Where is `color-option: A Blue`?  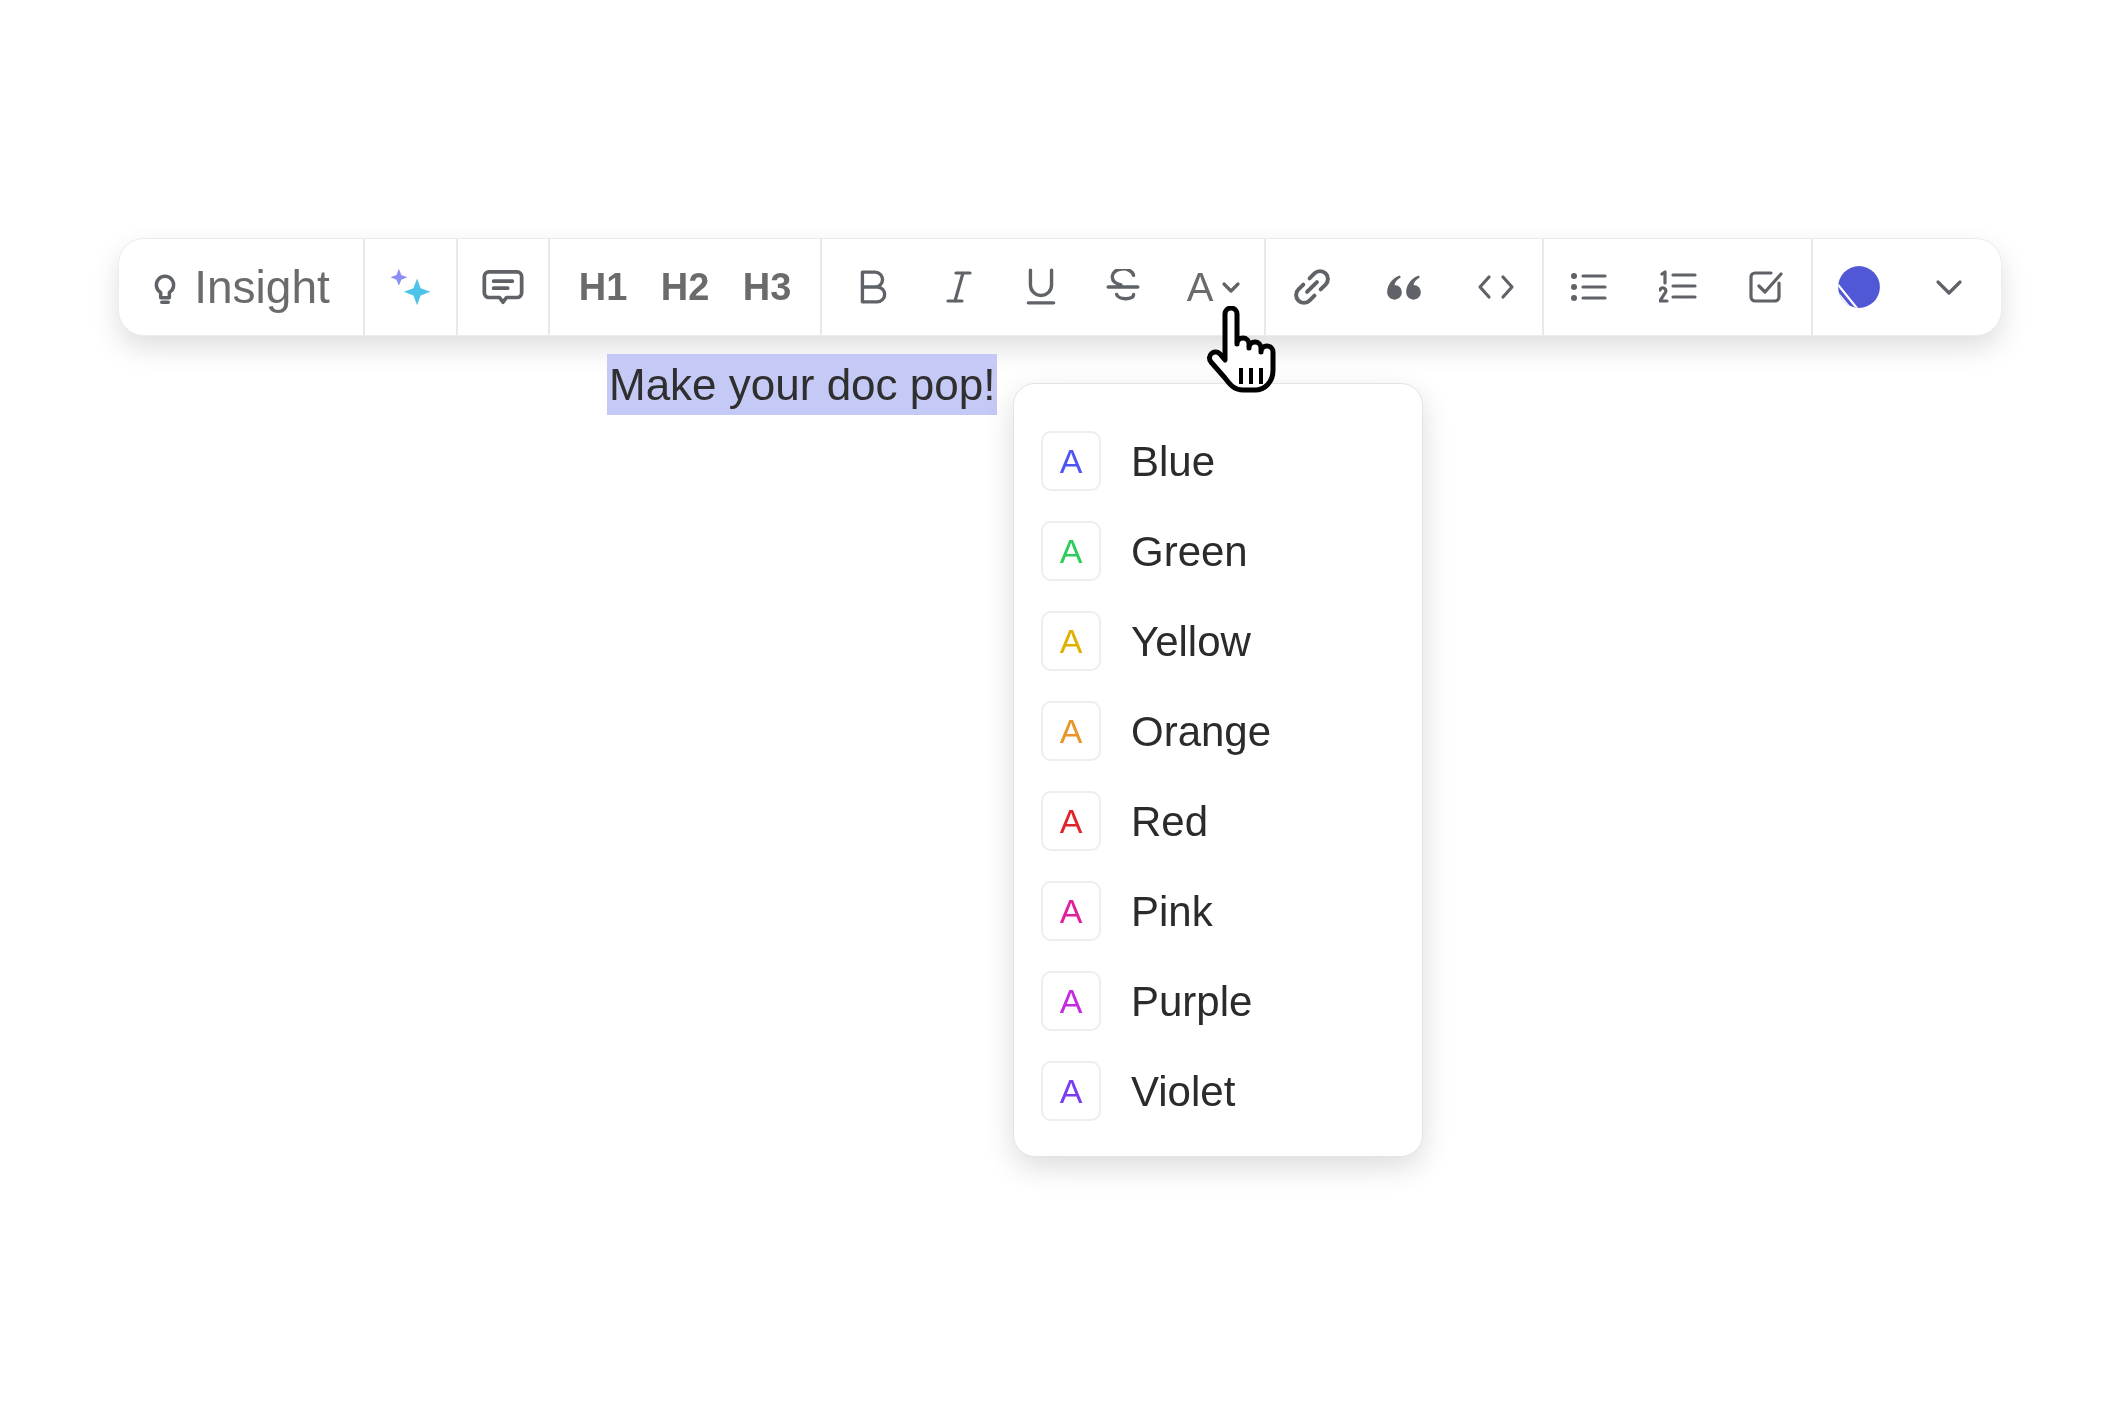
color-option: A Blue is located at coordinates (1218, 461).